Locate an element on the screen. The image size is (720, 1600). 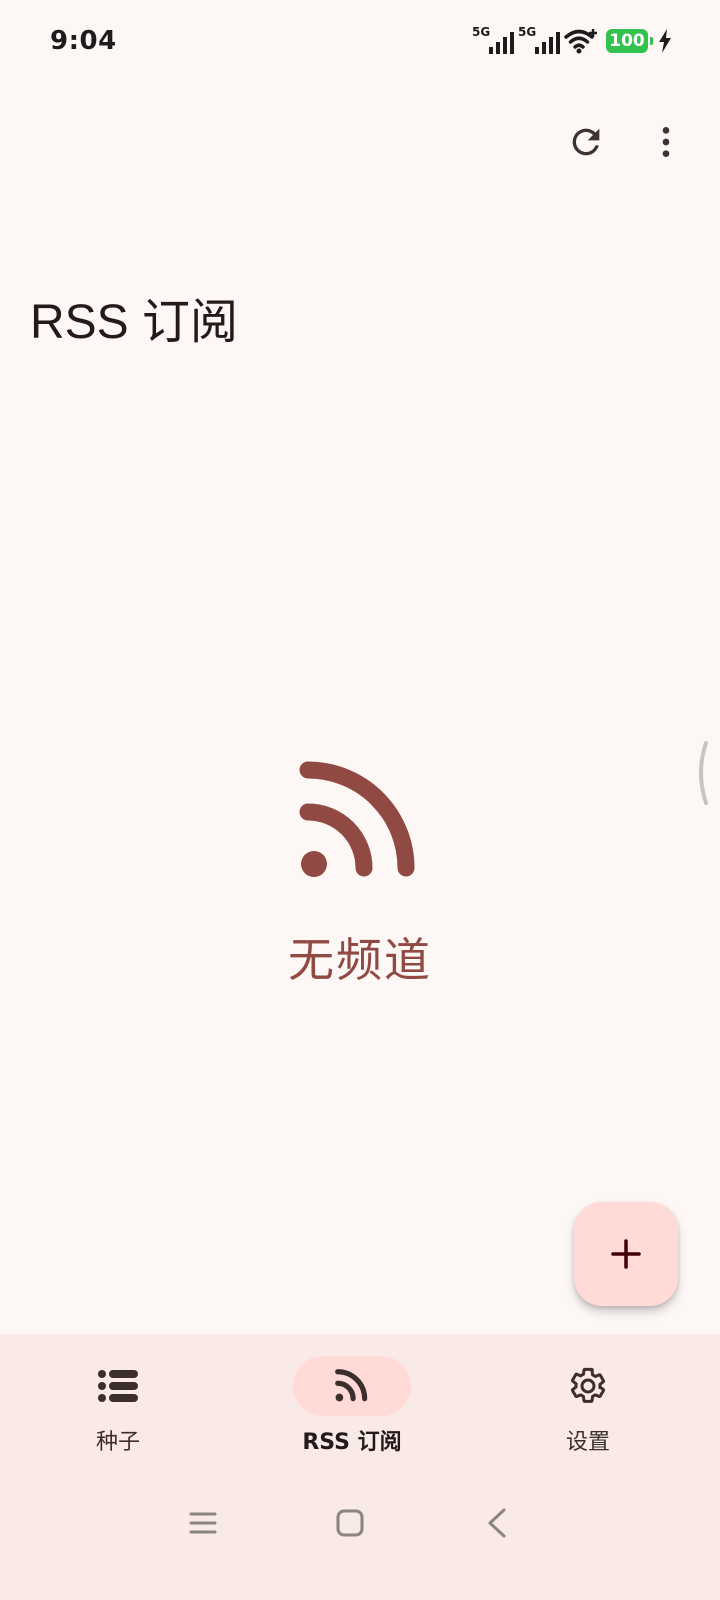
system-menu-button is located at coordinates (203, 1523).